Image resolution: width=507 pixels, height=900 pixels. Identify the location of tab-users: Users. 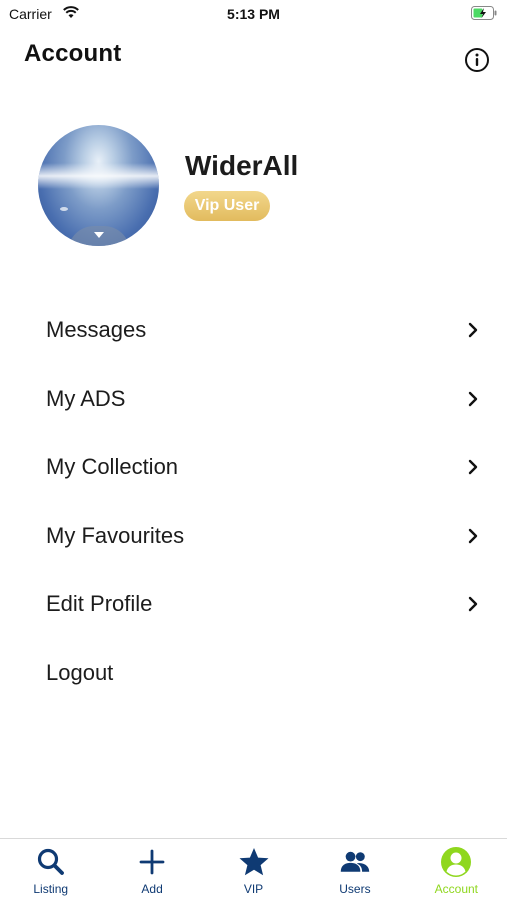
(354, 869).